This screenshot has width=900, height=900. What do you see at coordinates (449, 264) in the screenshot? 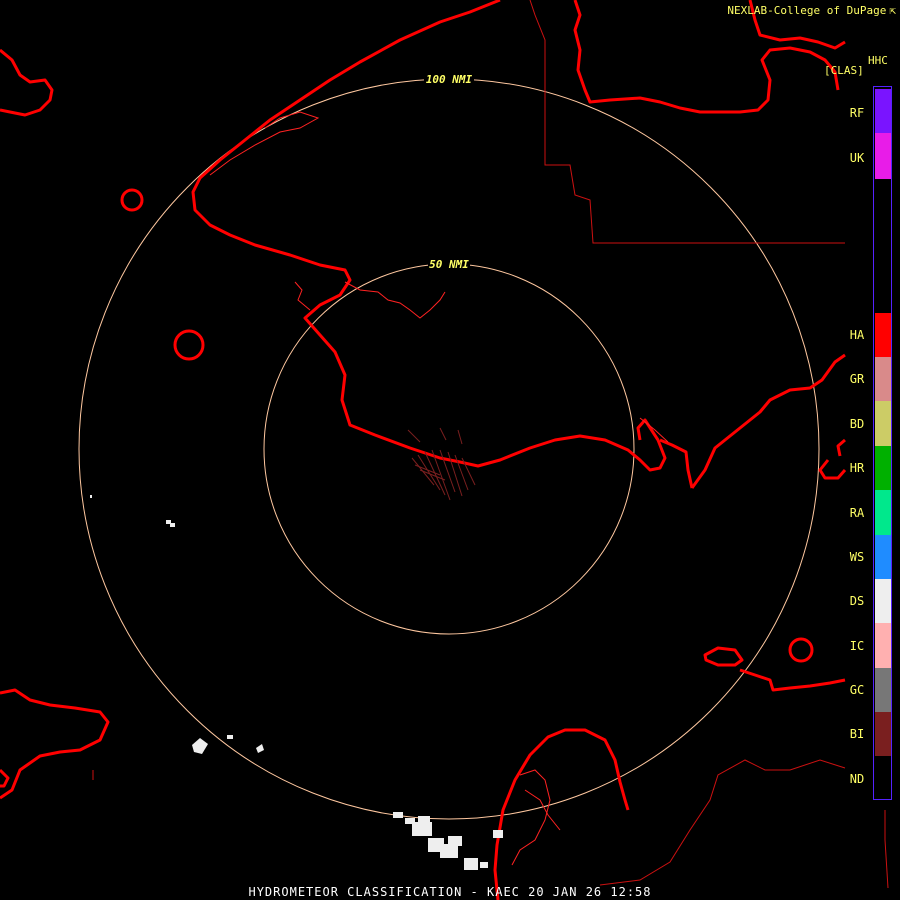
I see `ring-label-50: 50 NMI` at bounding box center [449, 264].